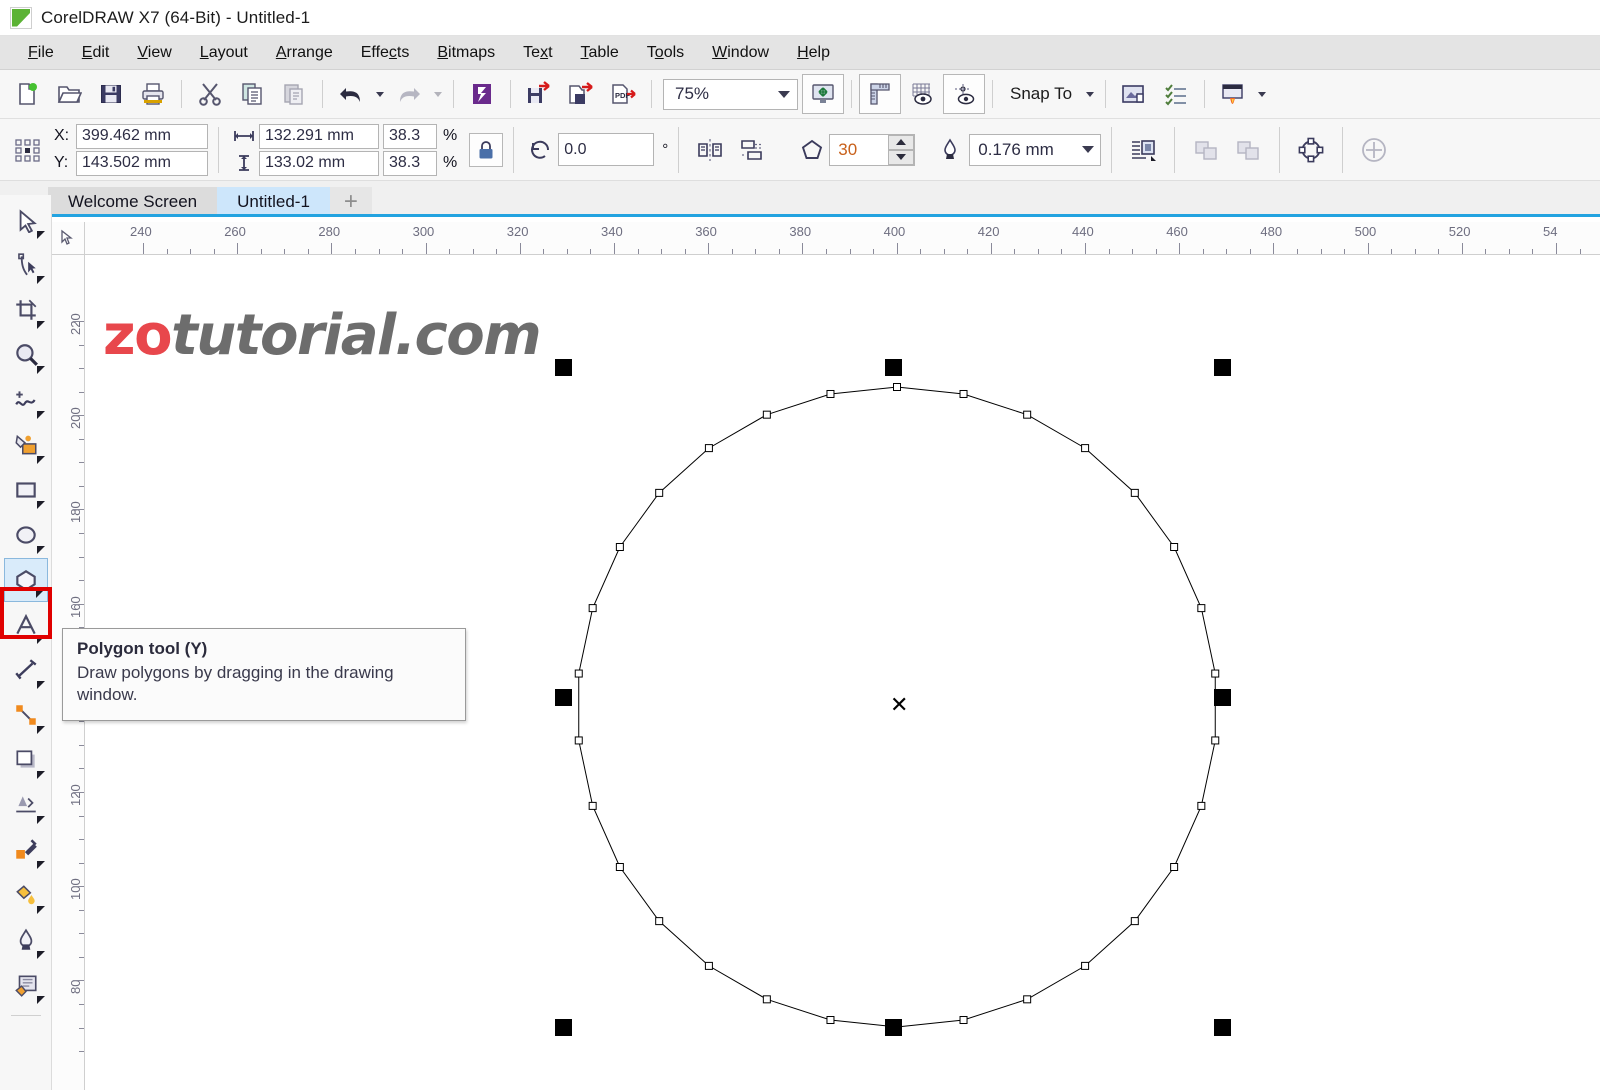  What do you see at coordinates (26, 445) in the screenshot?
I see `smart-fill-tool-icon` at bounding box center [26, 445].